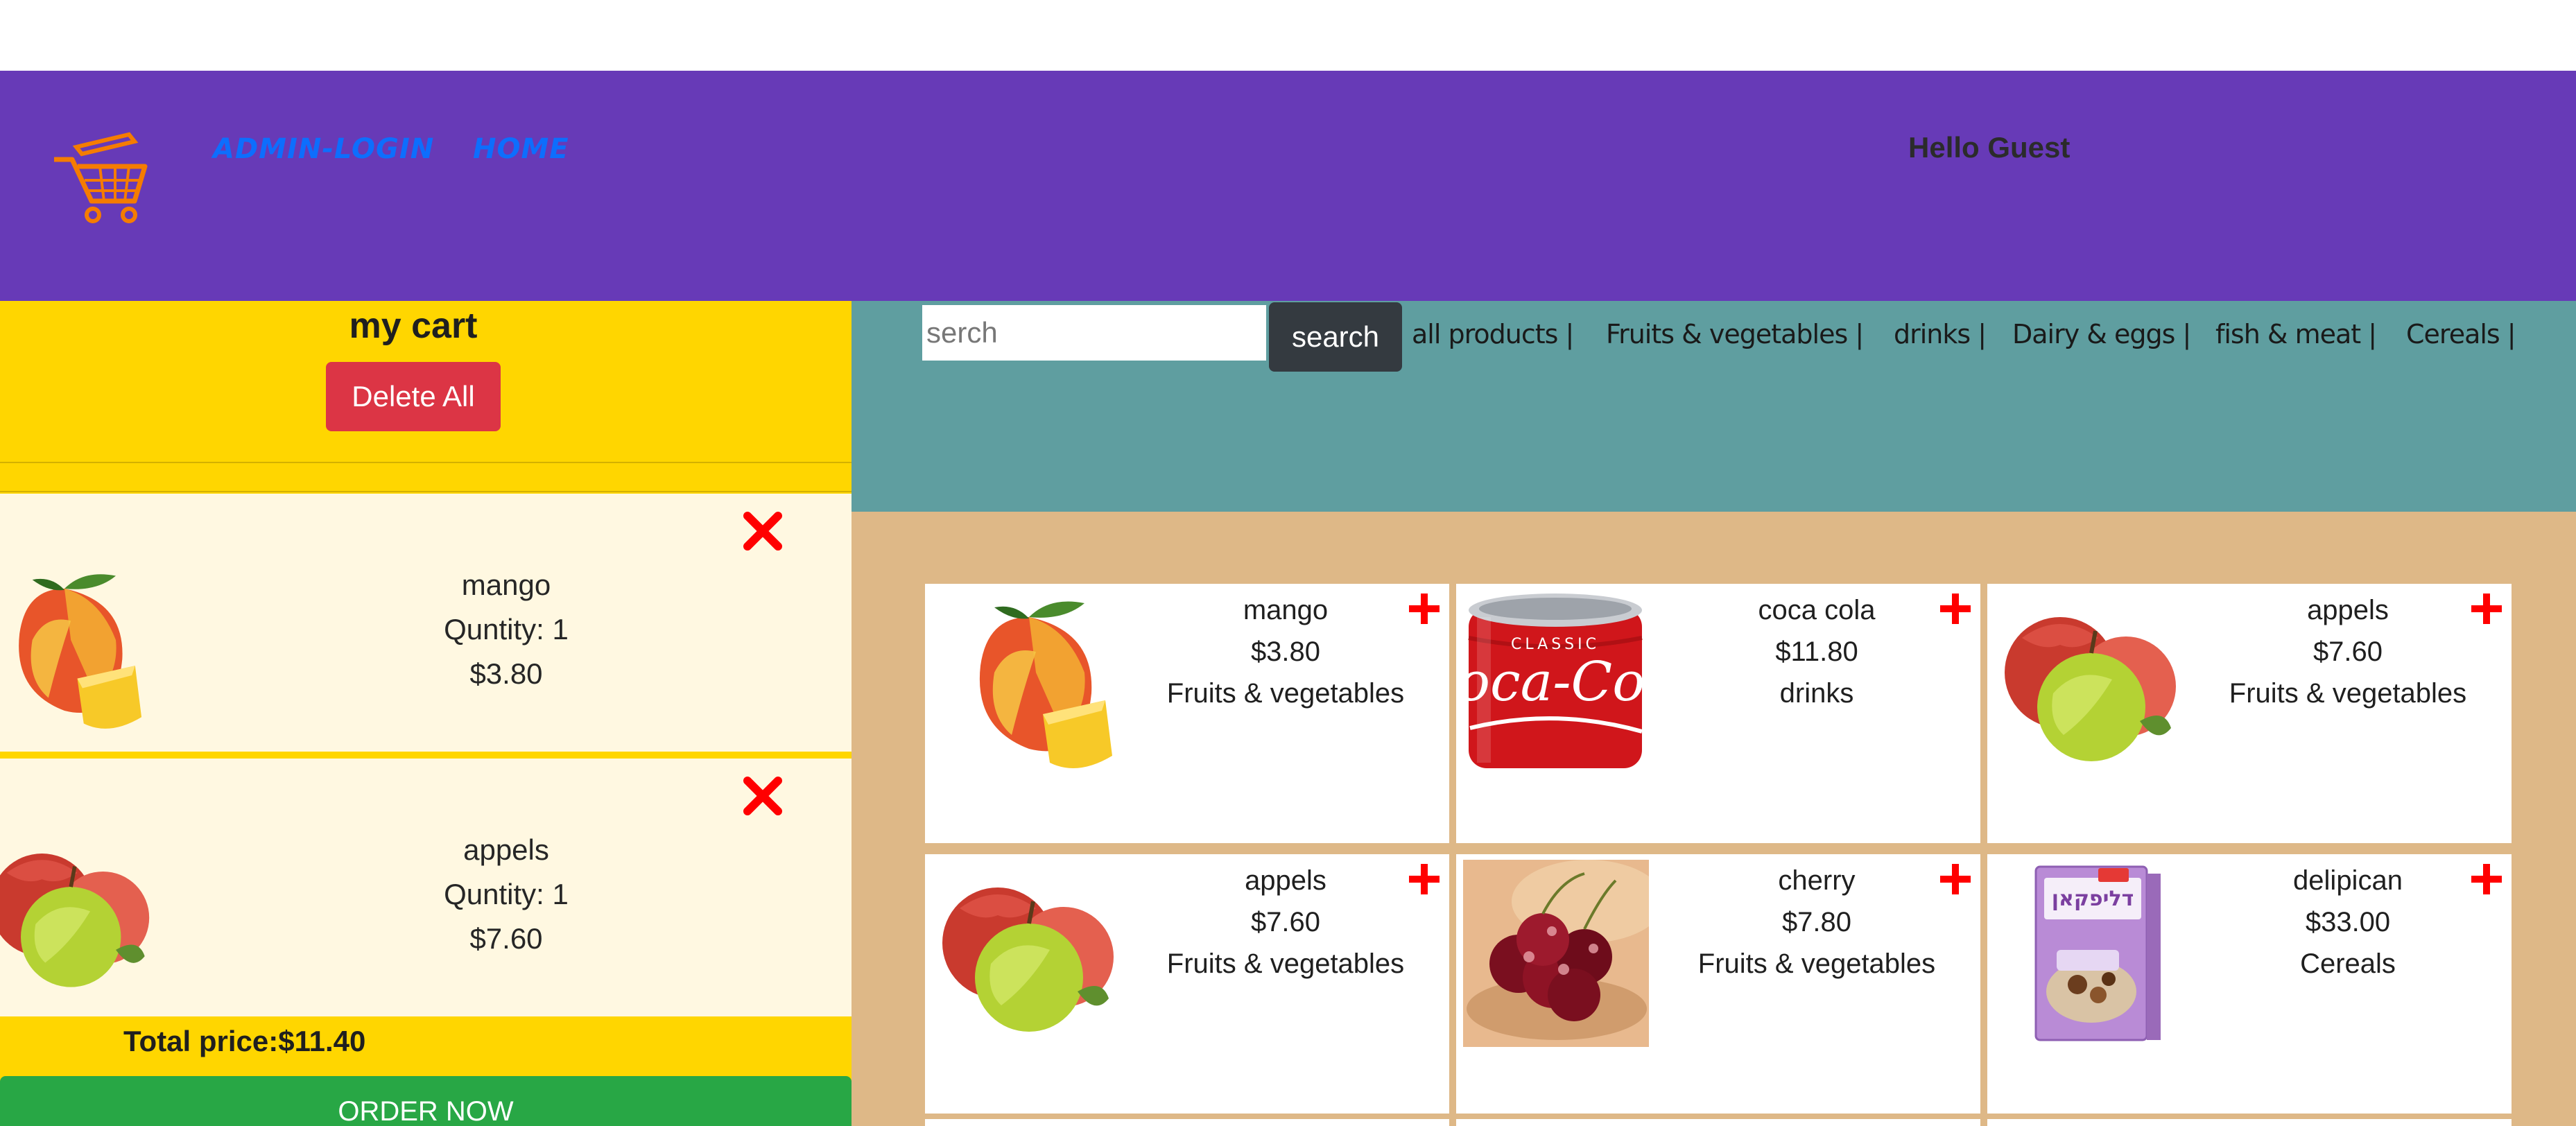 This screenshot has height=1126, width=2576. I want to click on product-details: delipican $33.00 Cereals, so click(2347, 922).